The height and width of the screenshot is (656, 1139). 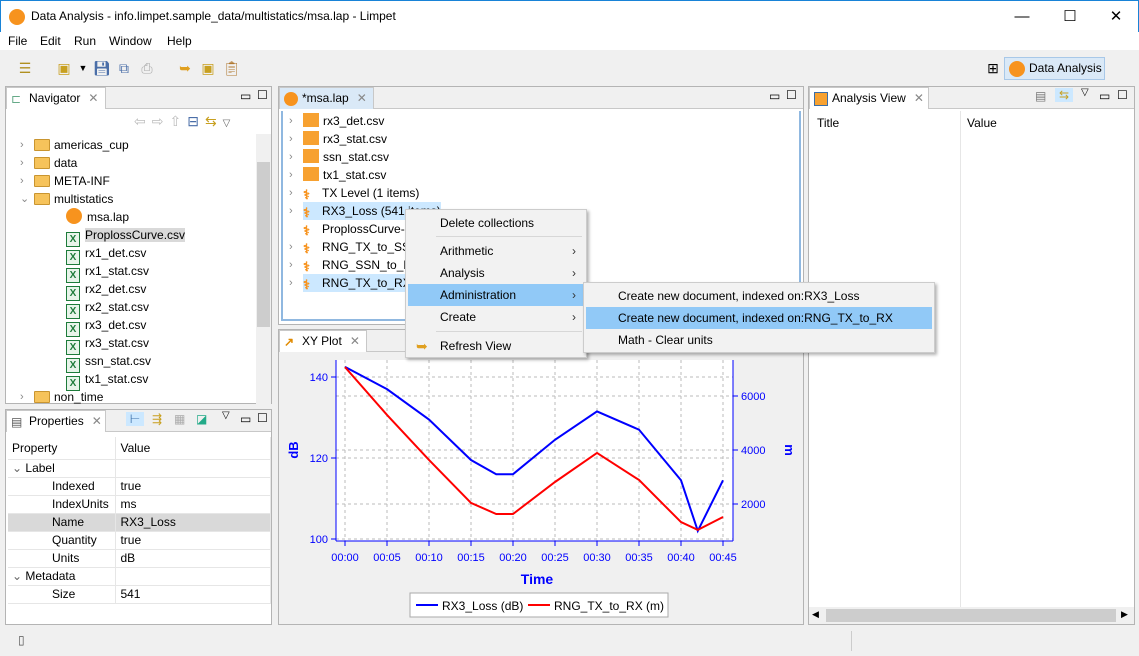 What do you see at coordinates (982, 123) in the screenshot?
I see `column-value: Value` at bounding box center [982, 123].